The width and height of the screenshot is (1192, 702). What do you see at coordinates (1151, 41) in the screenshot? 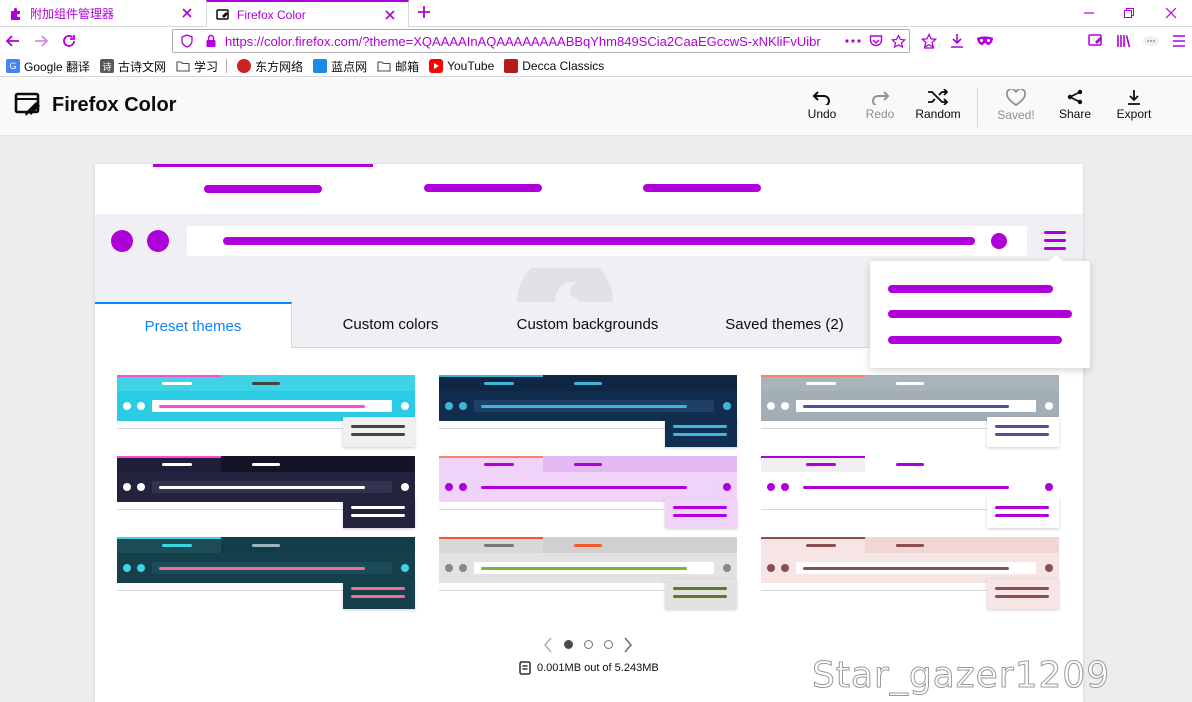
I see `account-icon` at bounding box center [1151, 41].